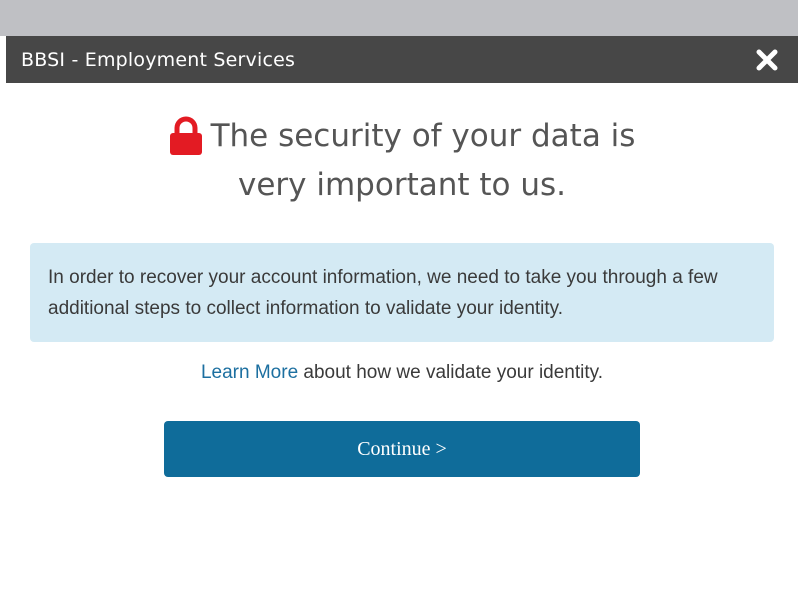 This screenshot has width=798, height=603. I want to click on learn-more-link: Learn More, so click(249, 372).